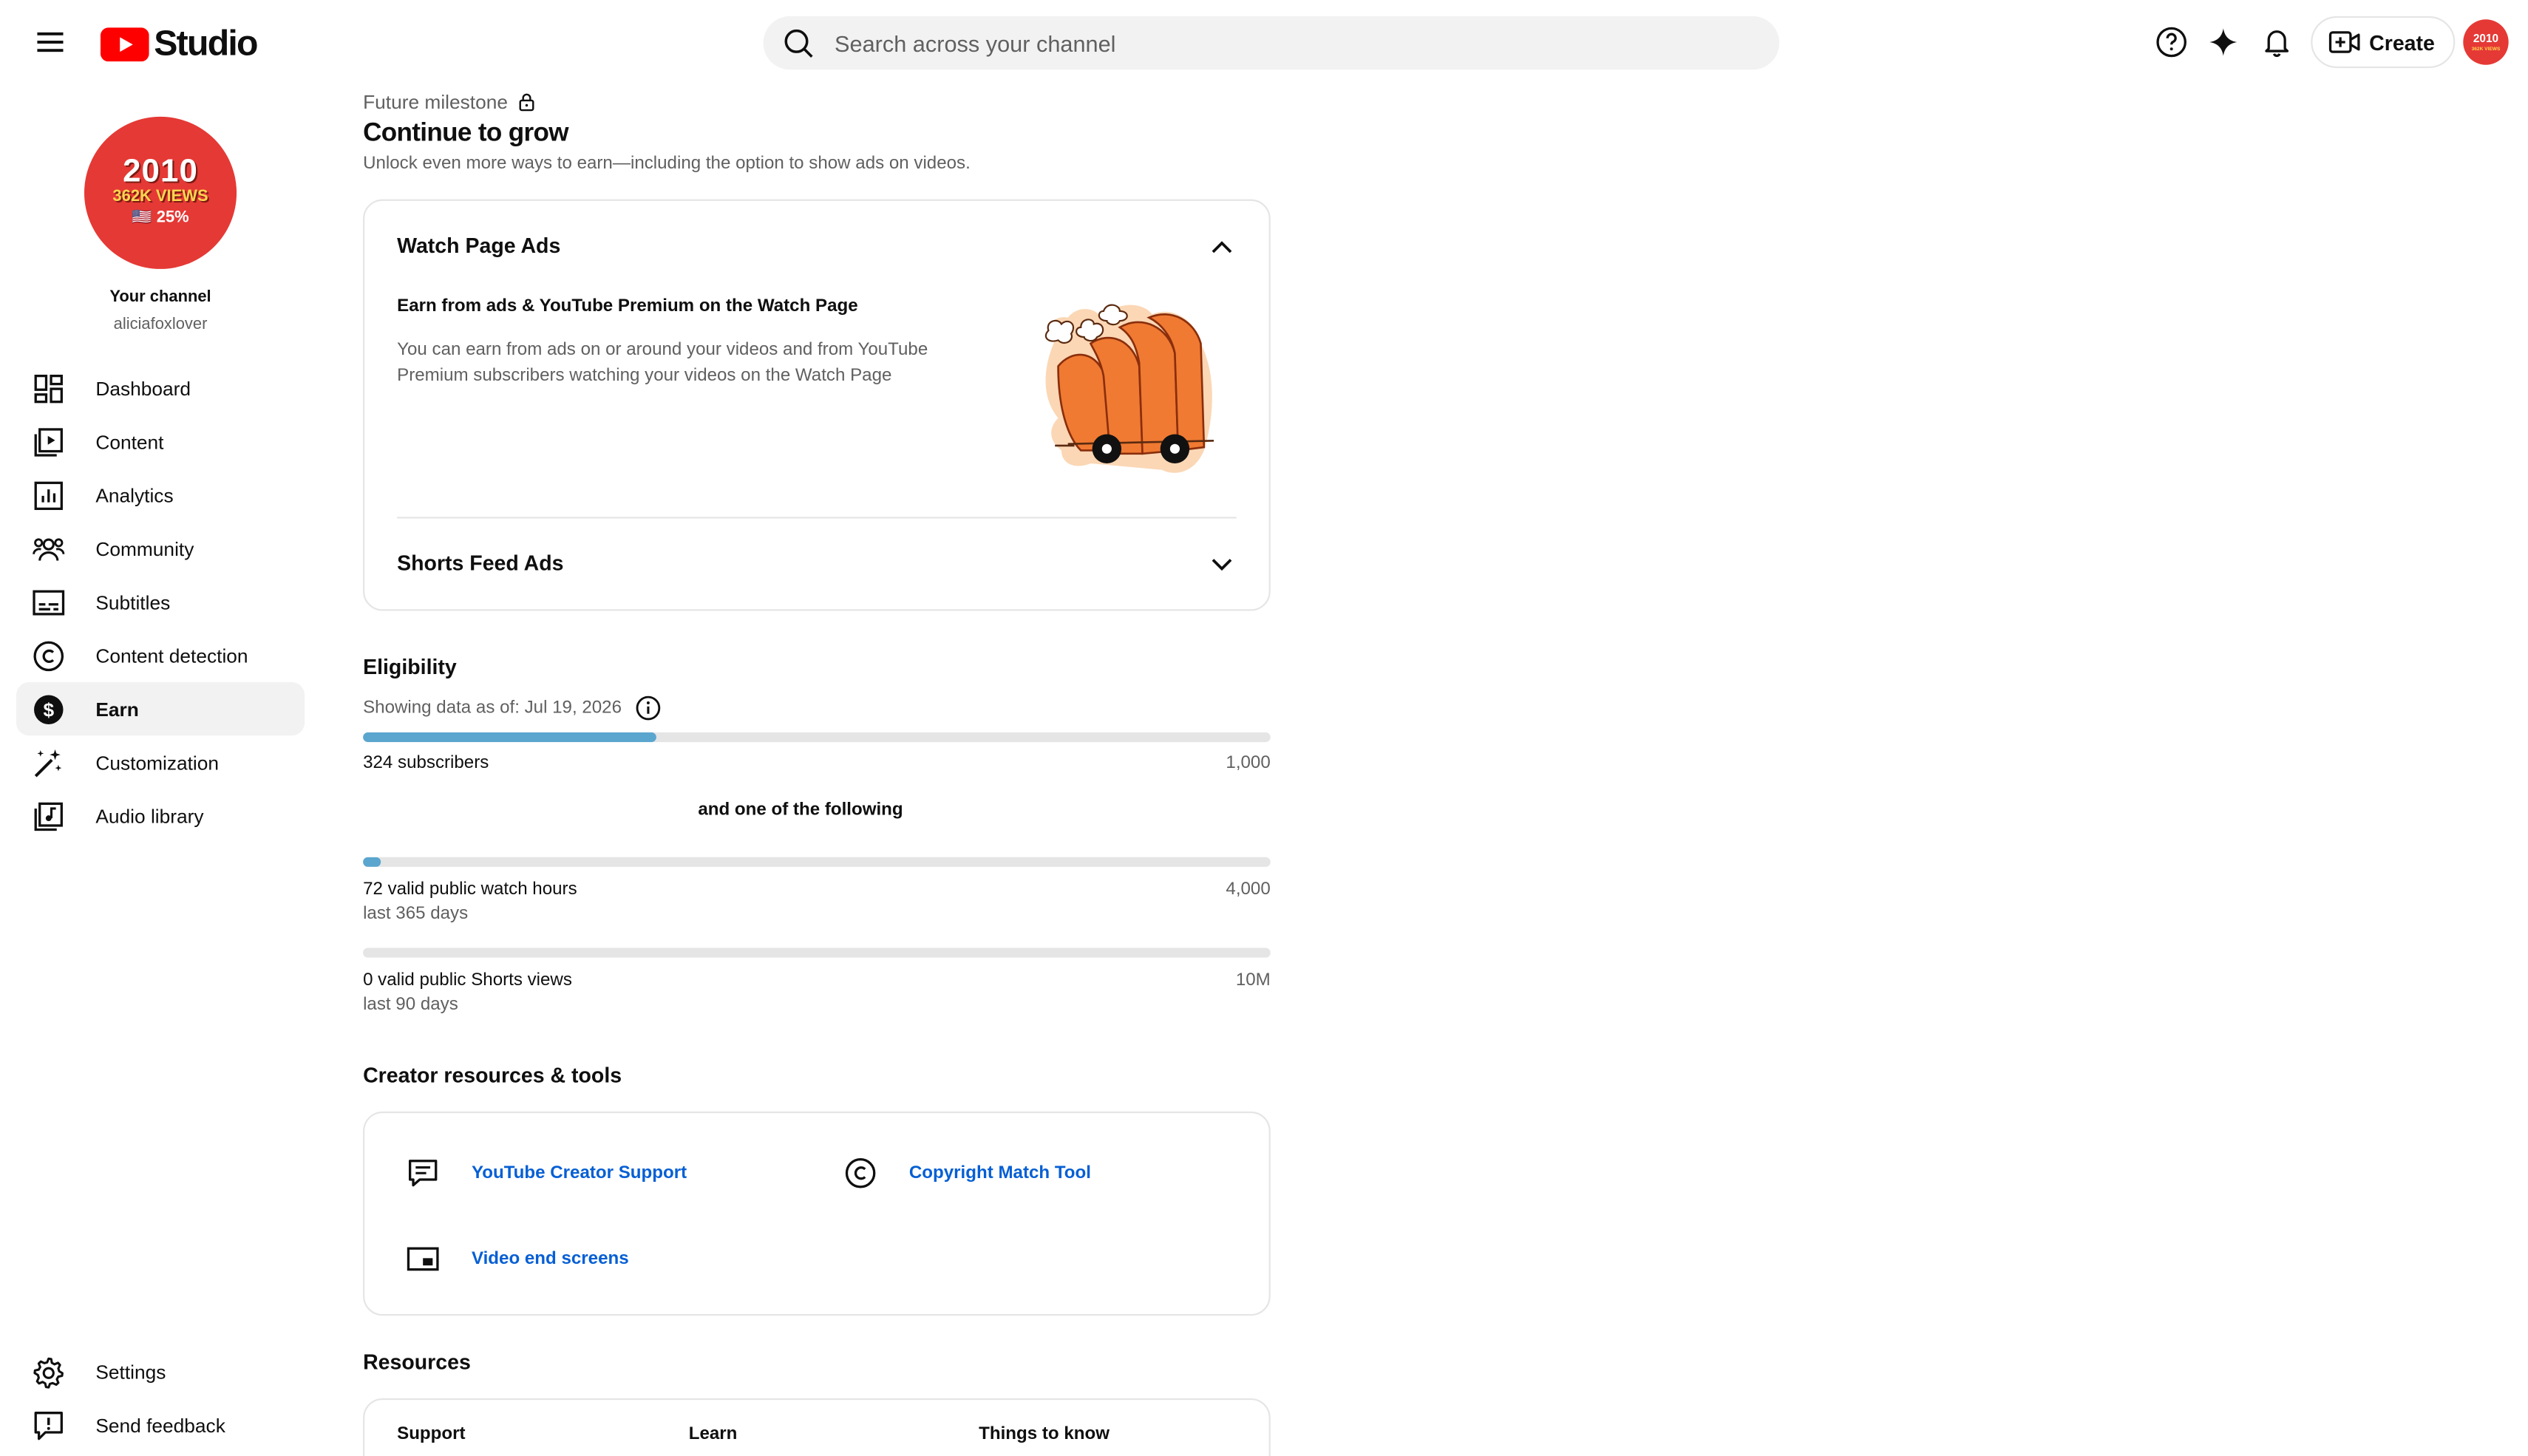 Image resolution: width=2528 pixels, height=1456 pixels. Describe the element at coordinates (1248, 889) in the screenshot. I see `watch-hours-target: 4,000` at that location.